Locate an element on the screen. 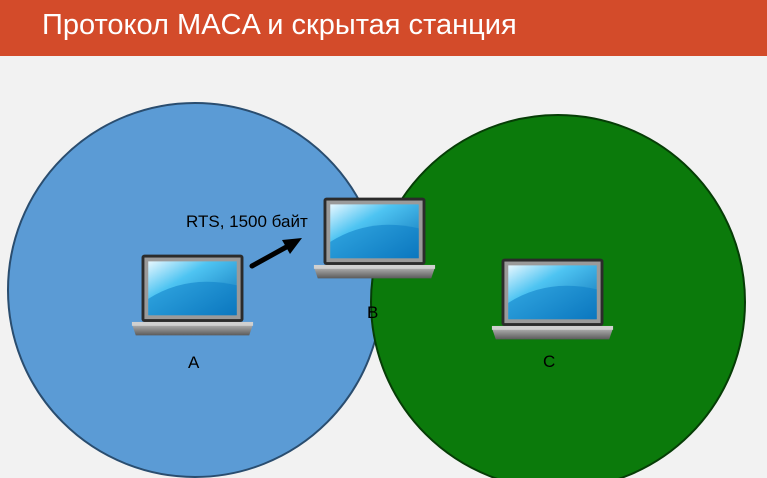  laptop-a is located at coordinates (192, 295).